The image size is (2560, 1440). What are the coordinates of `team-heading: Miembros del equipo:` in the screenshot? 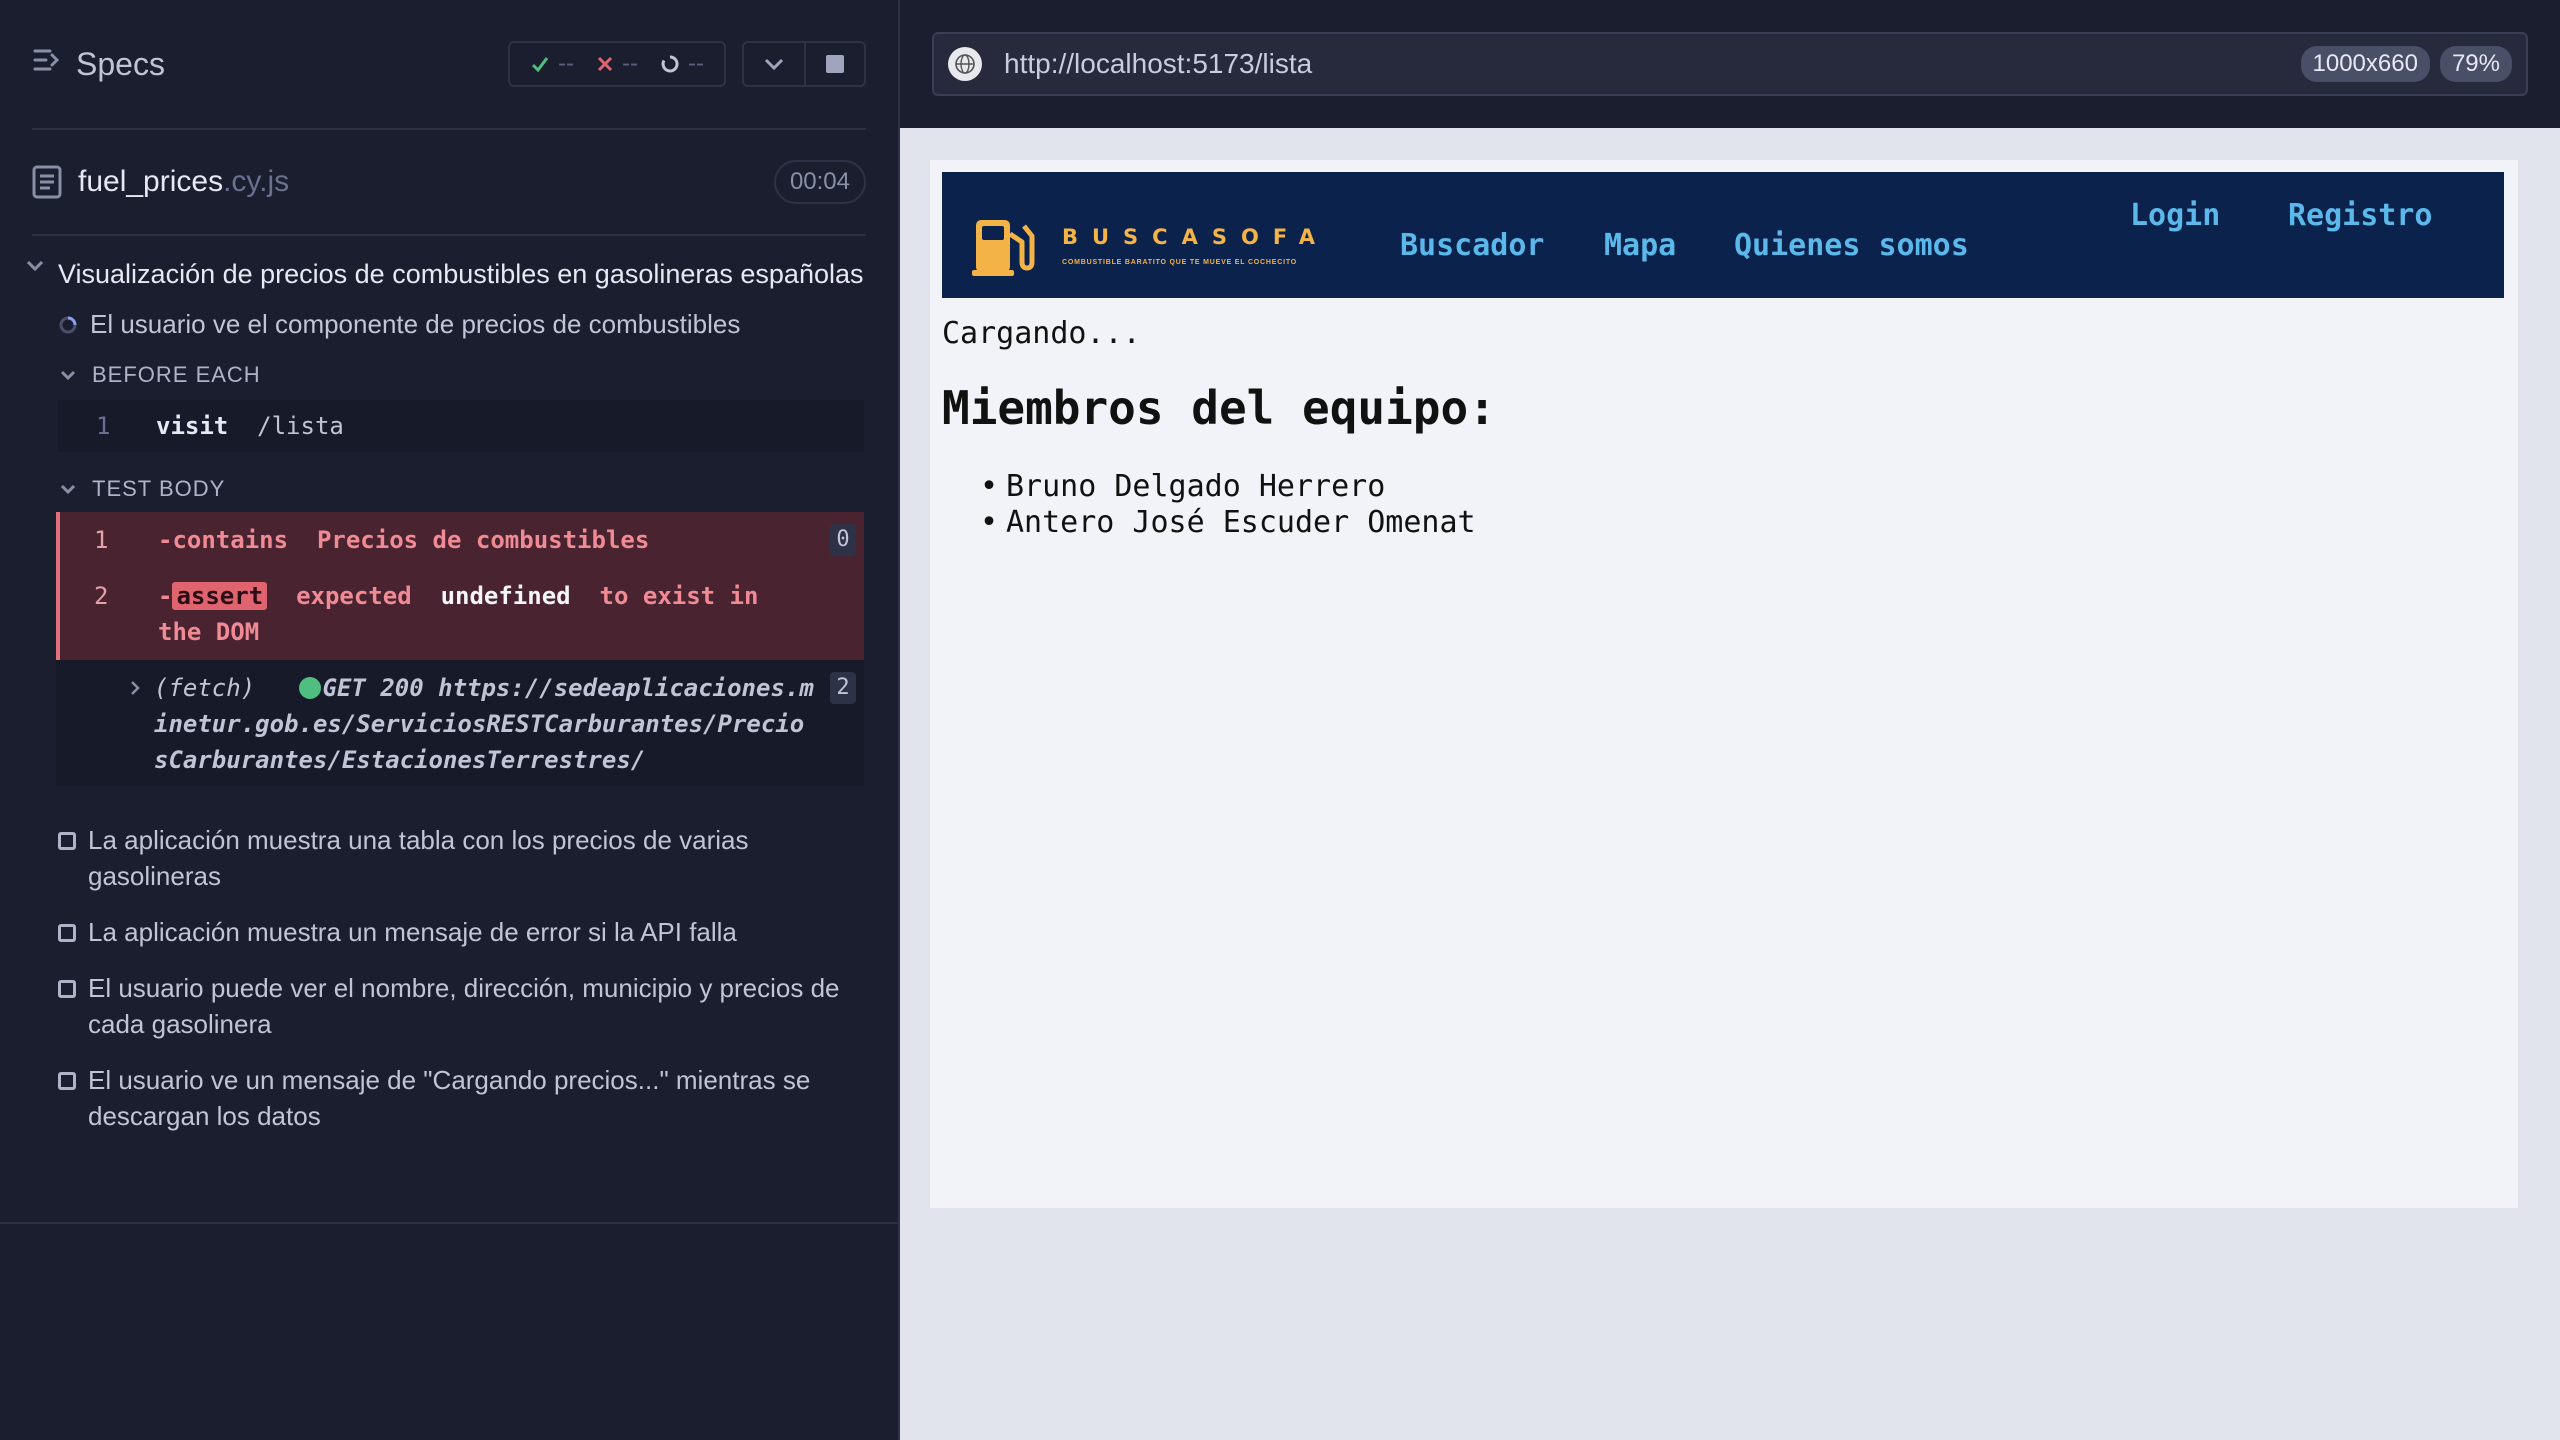 It's located at (1219, 408).